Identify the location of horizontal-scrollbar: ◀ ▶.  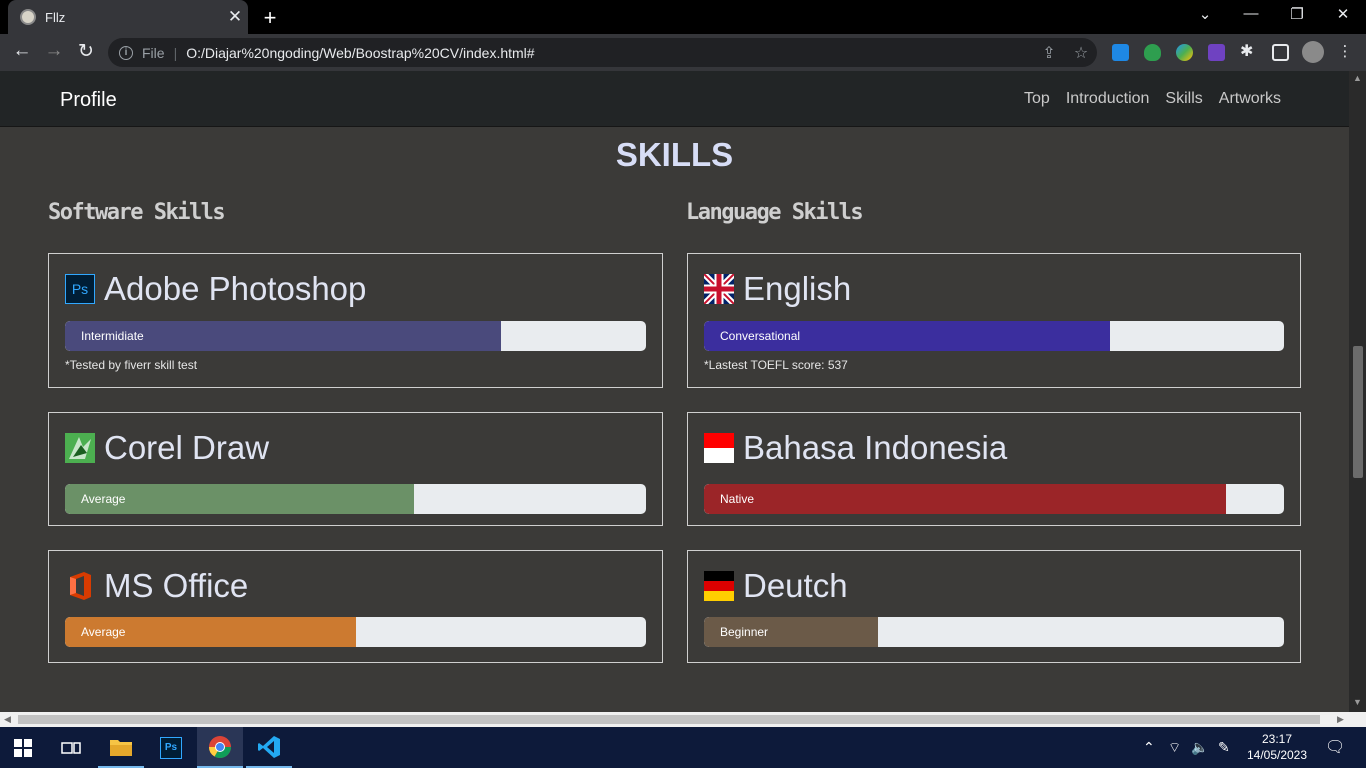
(683, 719).